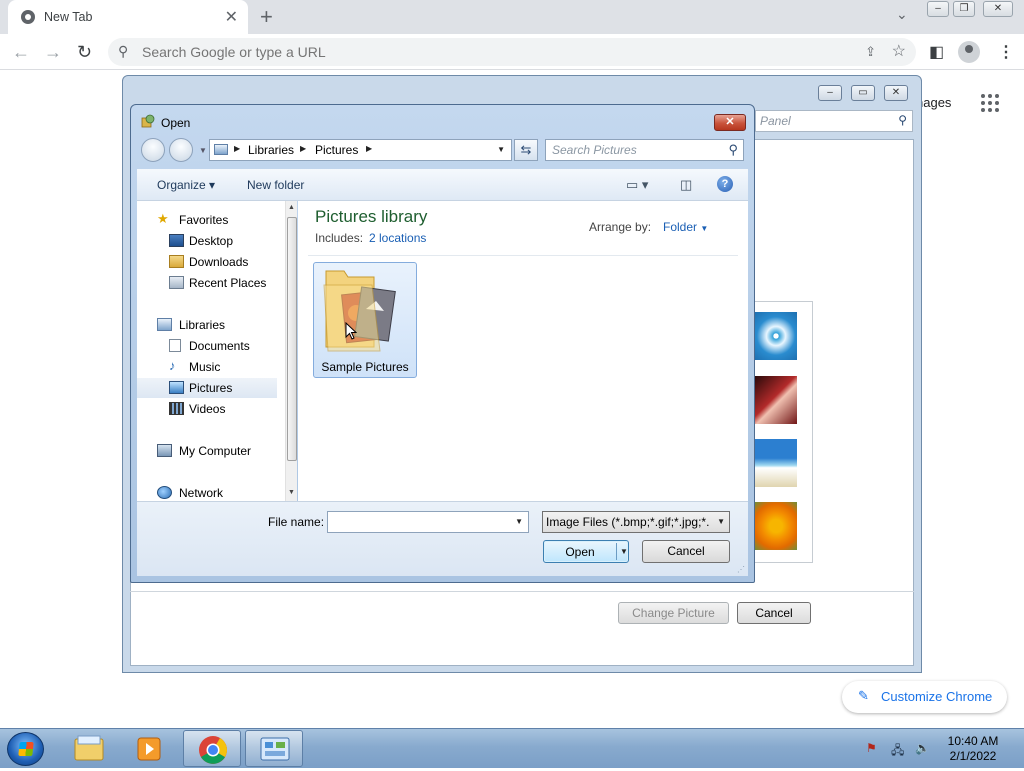  What do you see at coordinates (207, 346) in the screenshot?
I see `nav-documents: Documents` at bounding box center [207, 346].